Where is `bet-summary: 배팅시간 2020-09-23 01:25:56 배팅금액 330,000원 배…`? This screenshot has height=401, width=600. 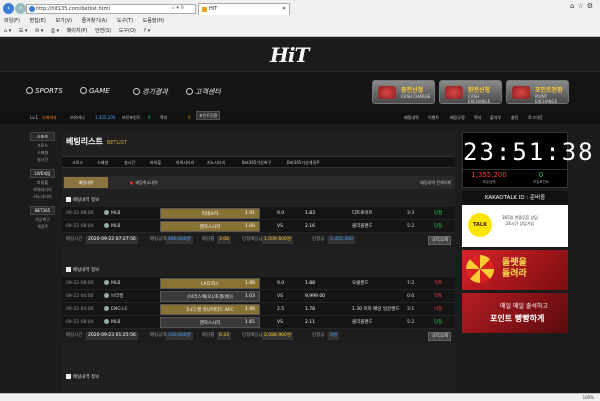 bet-summary: 배팅시간 2020-09-23 01:25:56 배팅금액 330,000원 배… is located at coordinates (258, 336).